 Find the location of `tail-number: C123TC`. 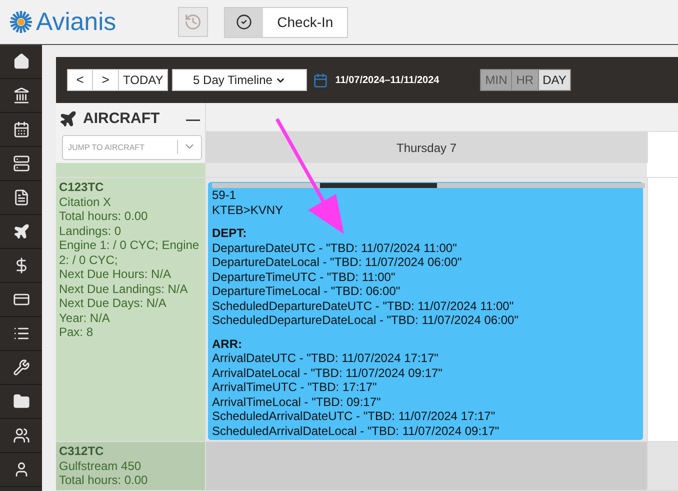

tail-number: C123TC is located at coordinates (82, 187).